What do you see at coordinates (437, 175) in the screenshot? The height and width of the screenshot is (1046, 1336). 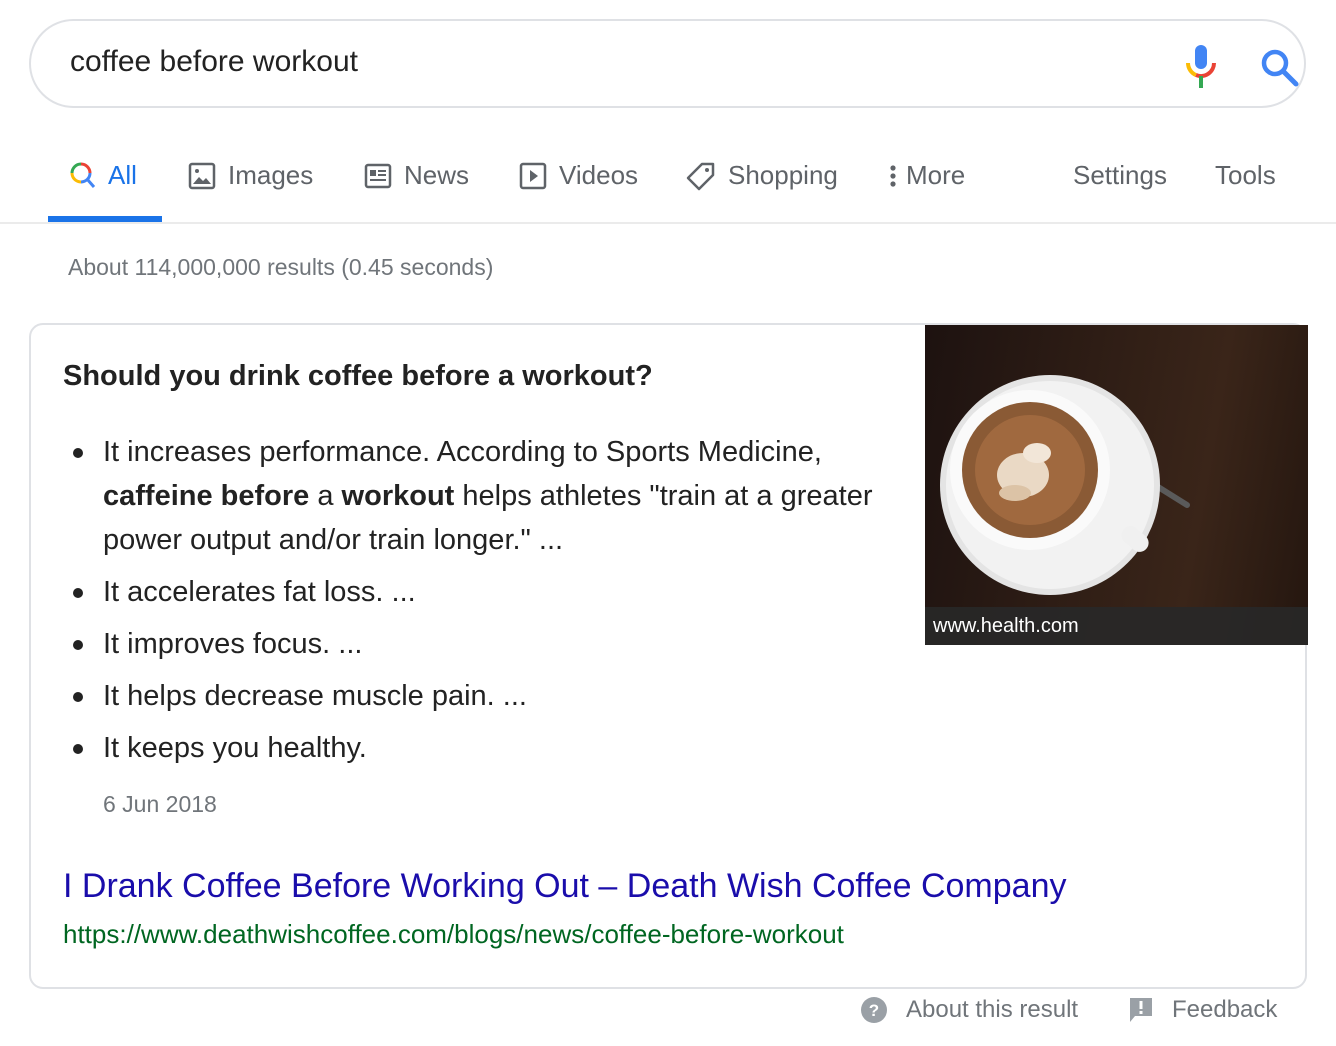 I see `tab-label: News` at bounding box center [437, 175].